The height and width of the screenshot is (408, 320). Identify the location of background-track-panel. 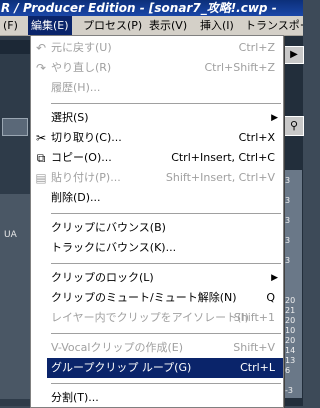
(15, 296).